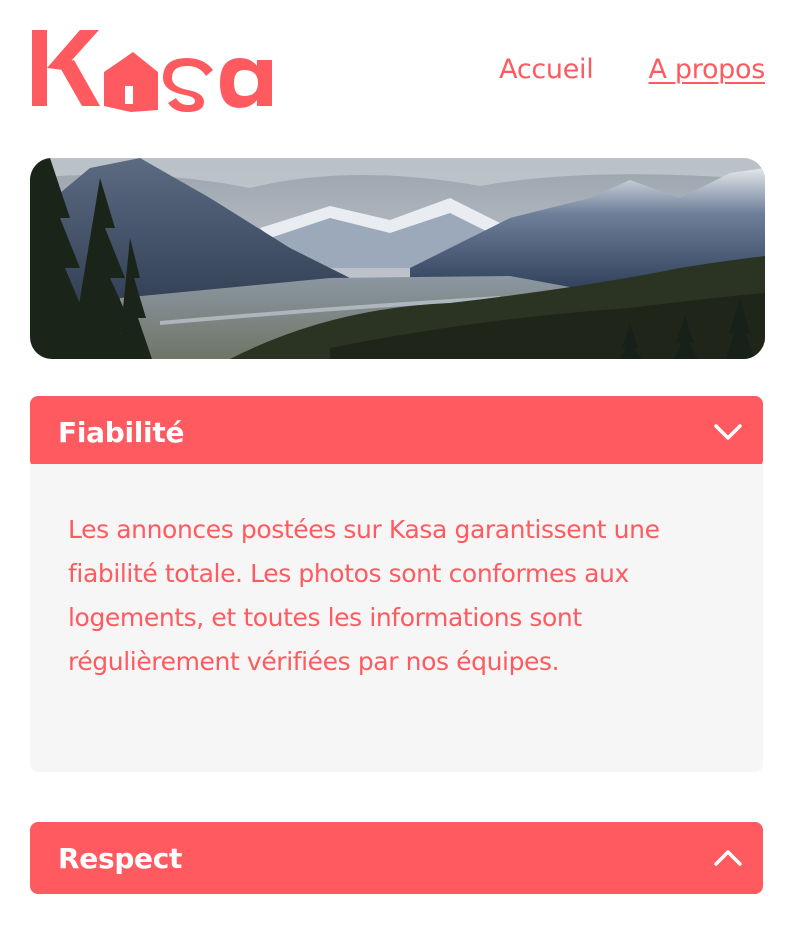 Image resolution: width=800 pixels, height=941 pixels. I want to click on kasa-logo, so click(160, 70).